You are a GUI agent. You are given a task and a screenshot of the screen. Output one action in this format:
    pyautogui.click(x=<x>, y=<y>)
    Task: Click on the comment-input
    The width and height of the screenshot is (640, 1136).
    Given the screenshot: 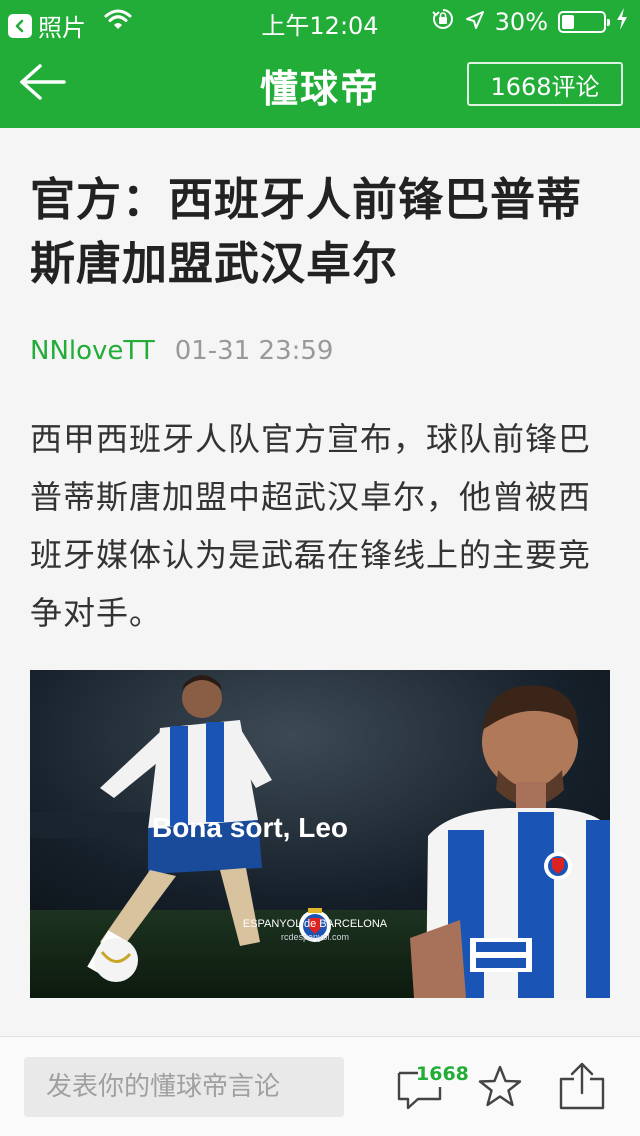 What is the action you would take?
    pyautogui.click(x=184, y=1087)
    